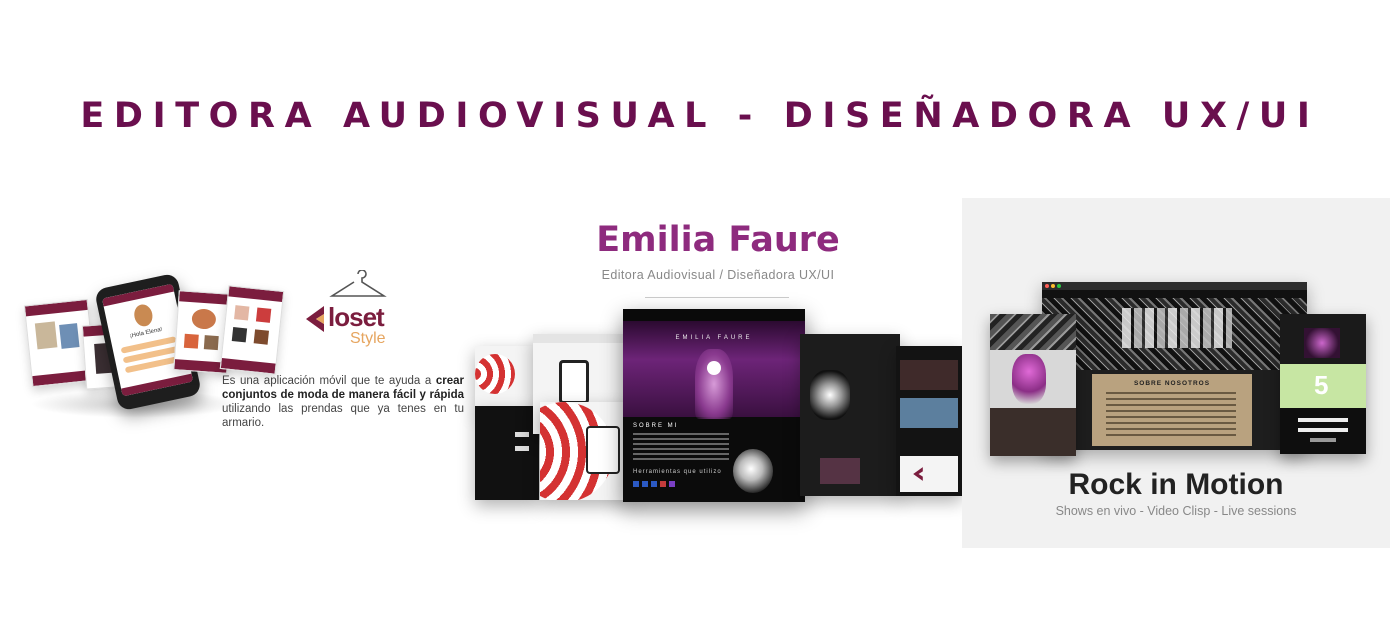  What do you see at coordinates (507, 453) in the screenshot?
I see `mockup-left-dark` at bounding box center [507, 453].